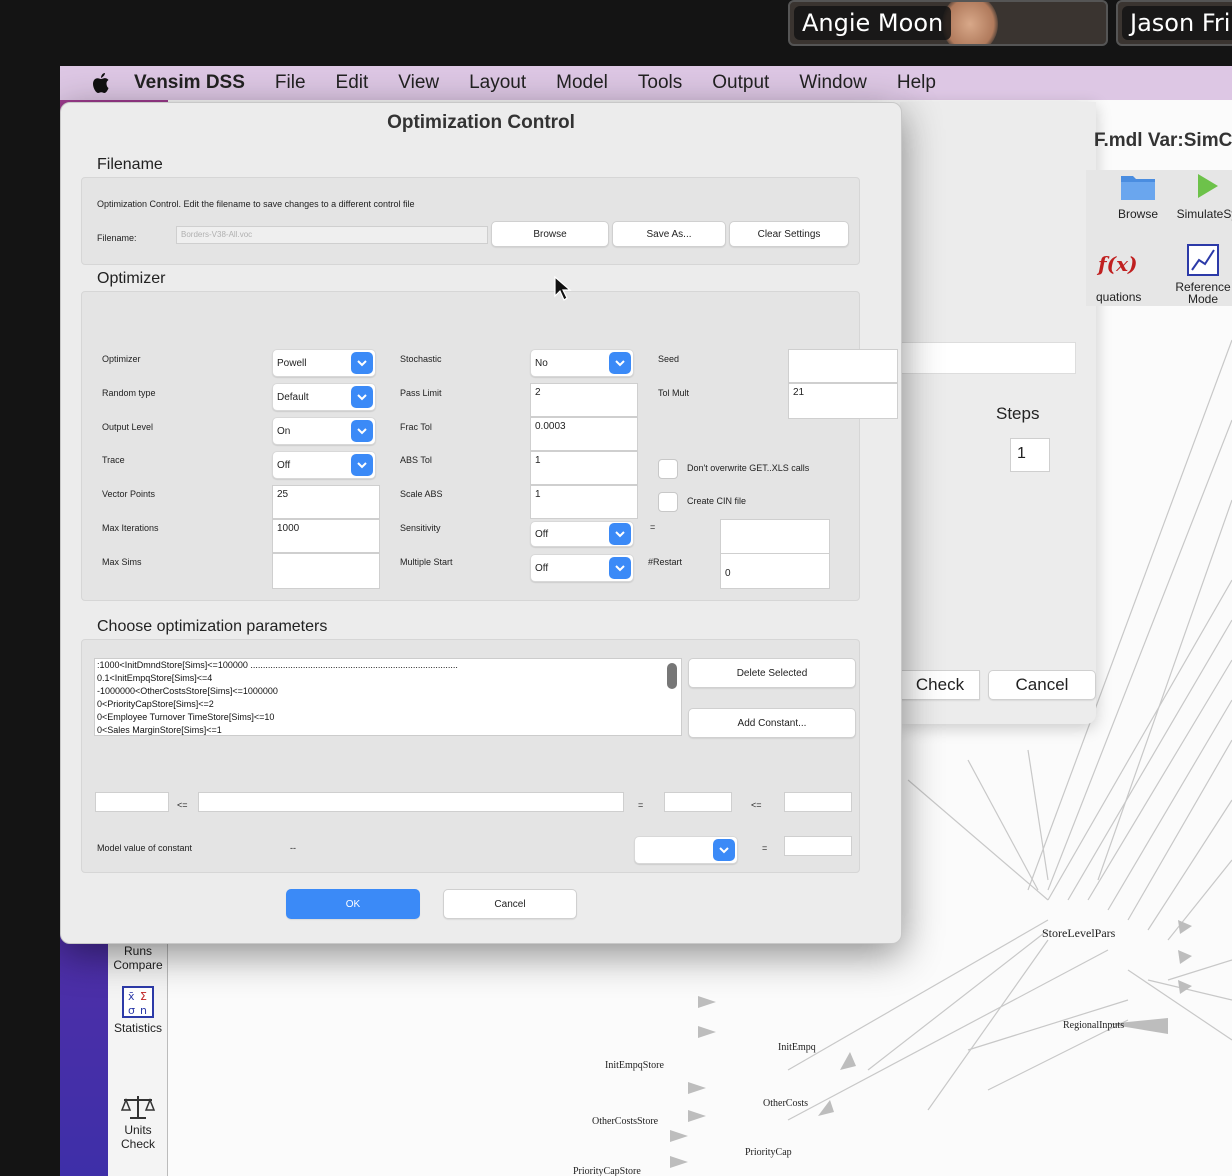 The image size is (1232, 1176). Describe the element at coordinates (388, 729) in the screenshot. I see `list-item: 0<Sales MarginStore[Sims]<=1` at that location.